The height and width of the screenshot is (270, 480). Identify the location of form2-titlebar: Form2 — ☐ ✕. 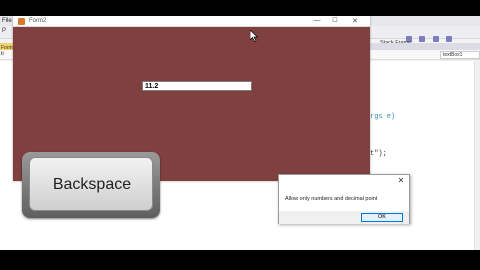
(191, 21).